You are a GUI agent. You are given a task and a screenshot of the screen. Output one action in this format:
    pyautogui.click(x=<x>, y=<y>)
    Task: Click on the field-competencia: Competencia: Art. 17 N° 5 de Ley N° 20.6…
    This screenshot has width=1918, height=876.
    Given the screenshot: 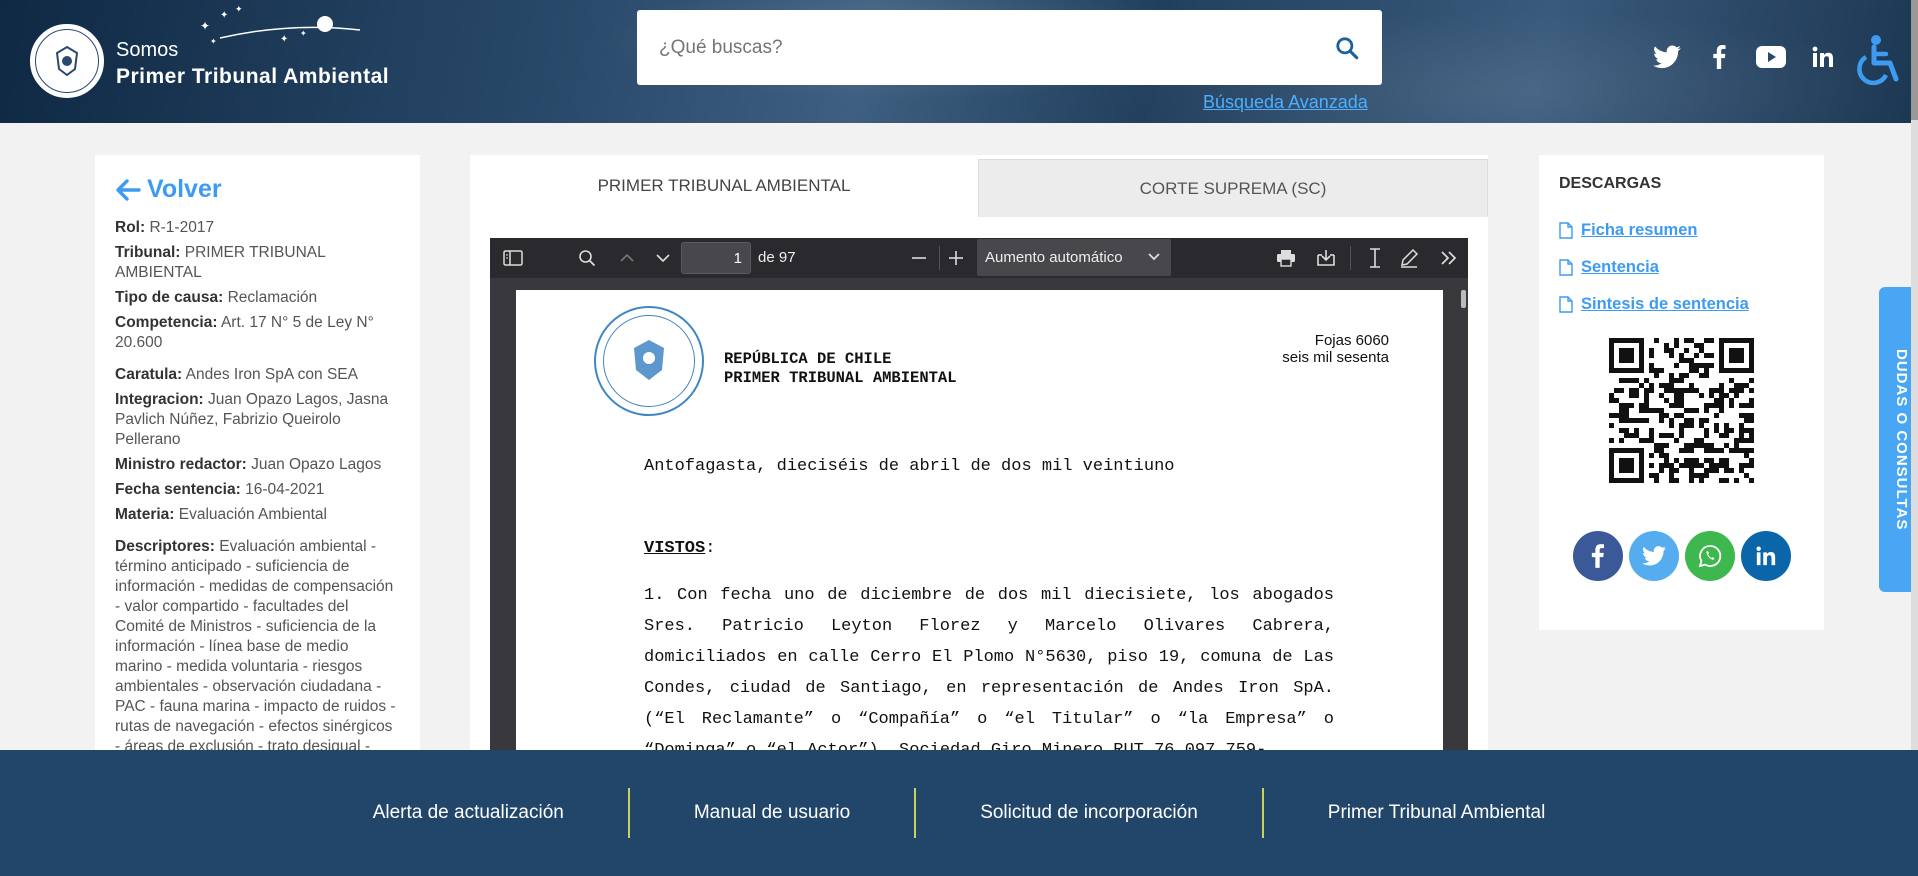 What is the action you would take?
    pyautogui.click(x=244, y=332)
    